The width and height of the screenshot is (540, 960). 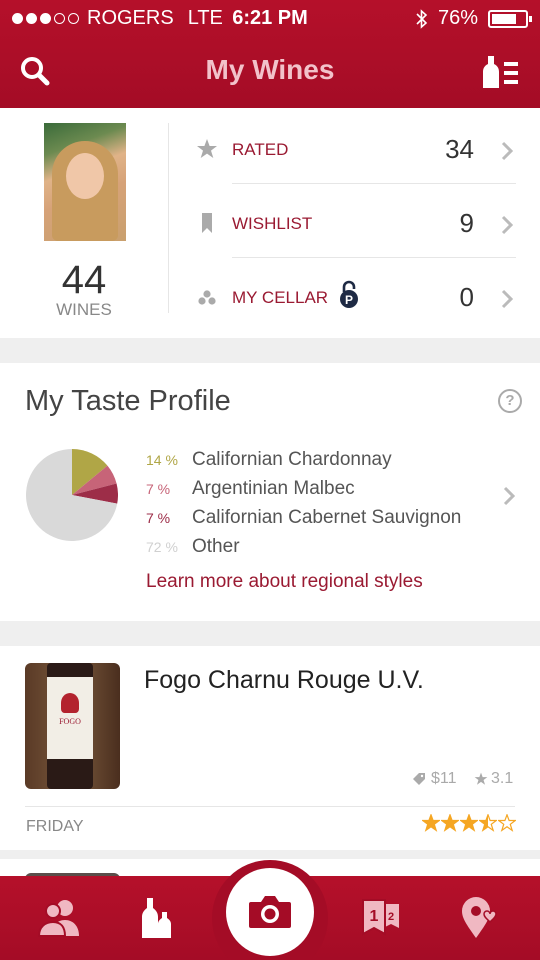 I want to click on camera-icon, so click(x=270, y=912).